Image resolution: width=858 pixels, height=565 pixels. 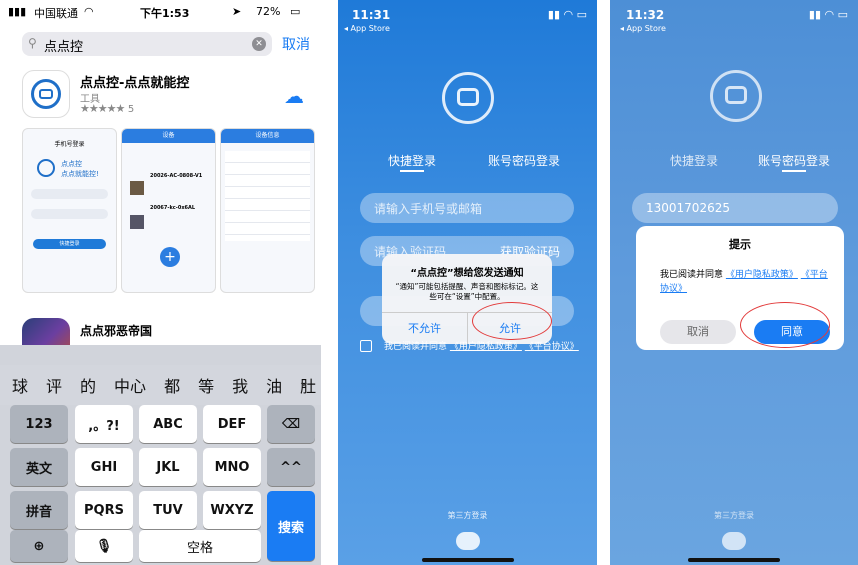 I want to click on key-mno: MNO, so click(x=232, y=467).